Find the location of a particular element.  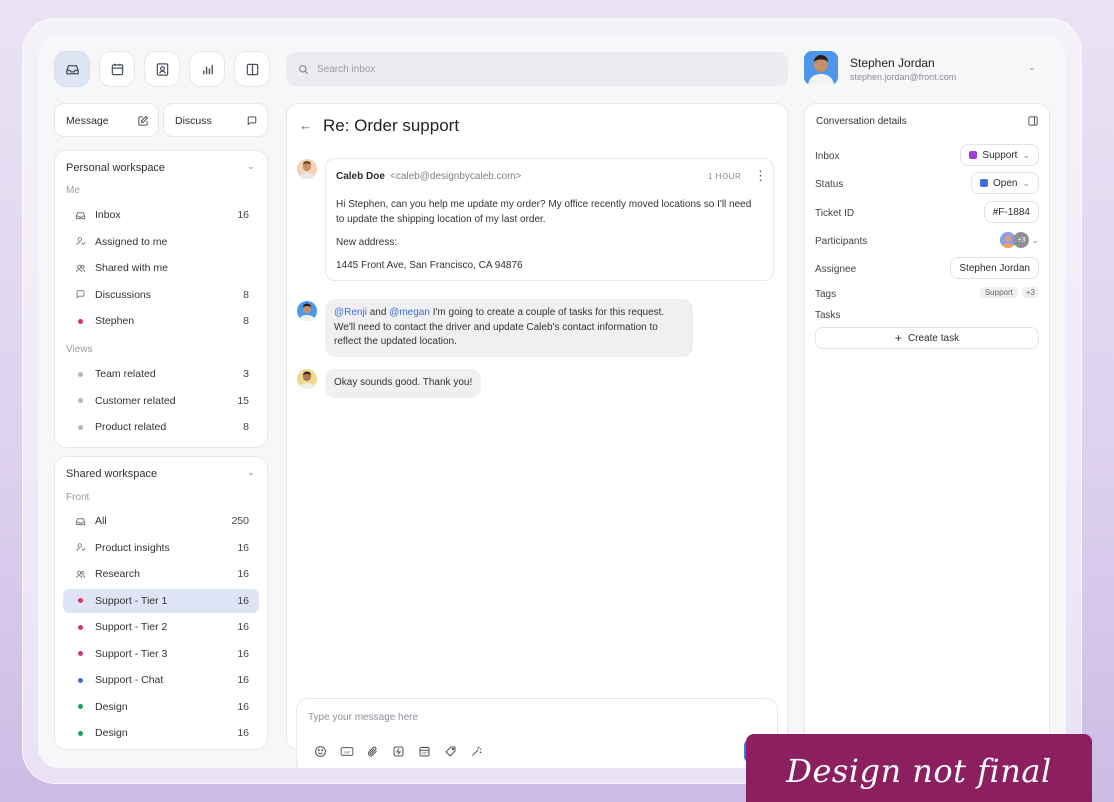

tags-label: Tags is located at coordinates (826, 294).